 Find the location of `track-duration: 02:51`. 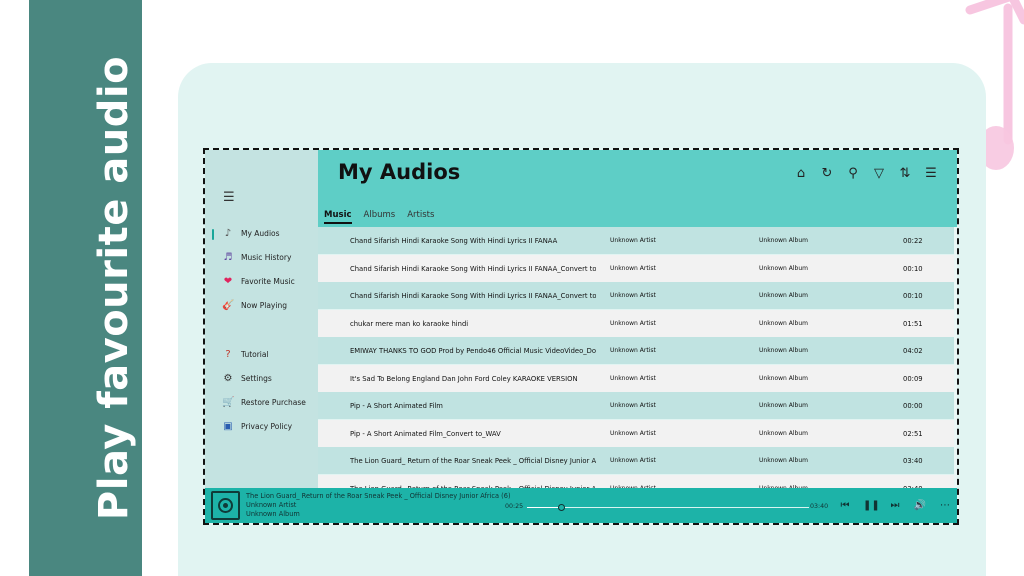

track-duration: 02:51 is located at coordinates (913, 433).